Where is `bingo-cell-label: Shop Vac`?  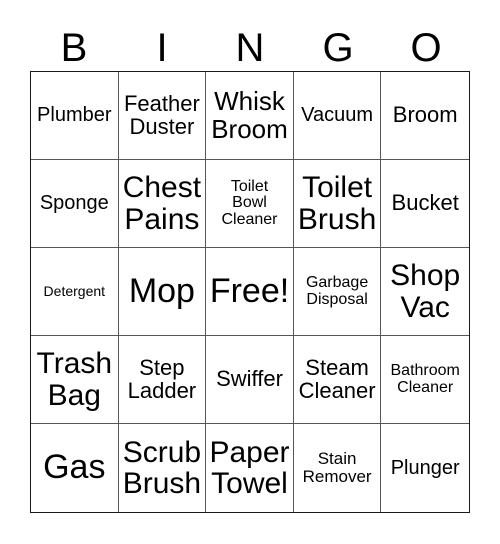 bingo-cell-label: Shop Vac is located at coordinates (425, 291).